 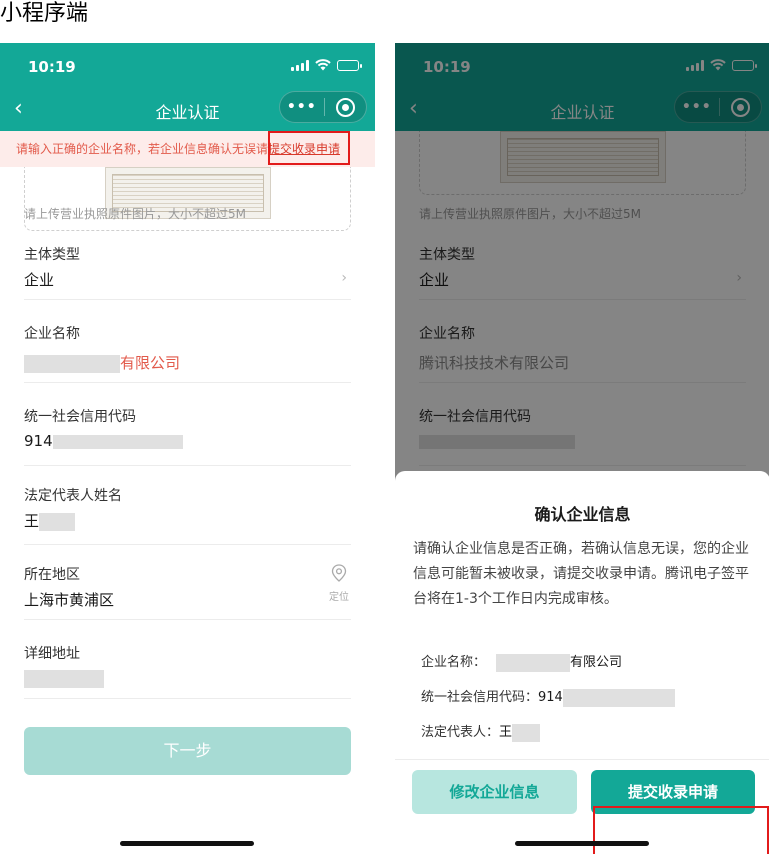 I want to click on field-label: 所在地区, so click(x=52, y=575).